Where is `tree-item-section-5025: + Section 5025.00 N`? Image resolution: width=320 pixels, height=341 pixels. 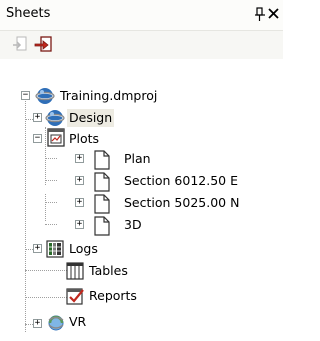 tree-item-section-5025: + Section 5025.00 N is located at coordinates (141, 205).